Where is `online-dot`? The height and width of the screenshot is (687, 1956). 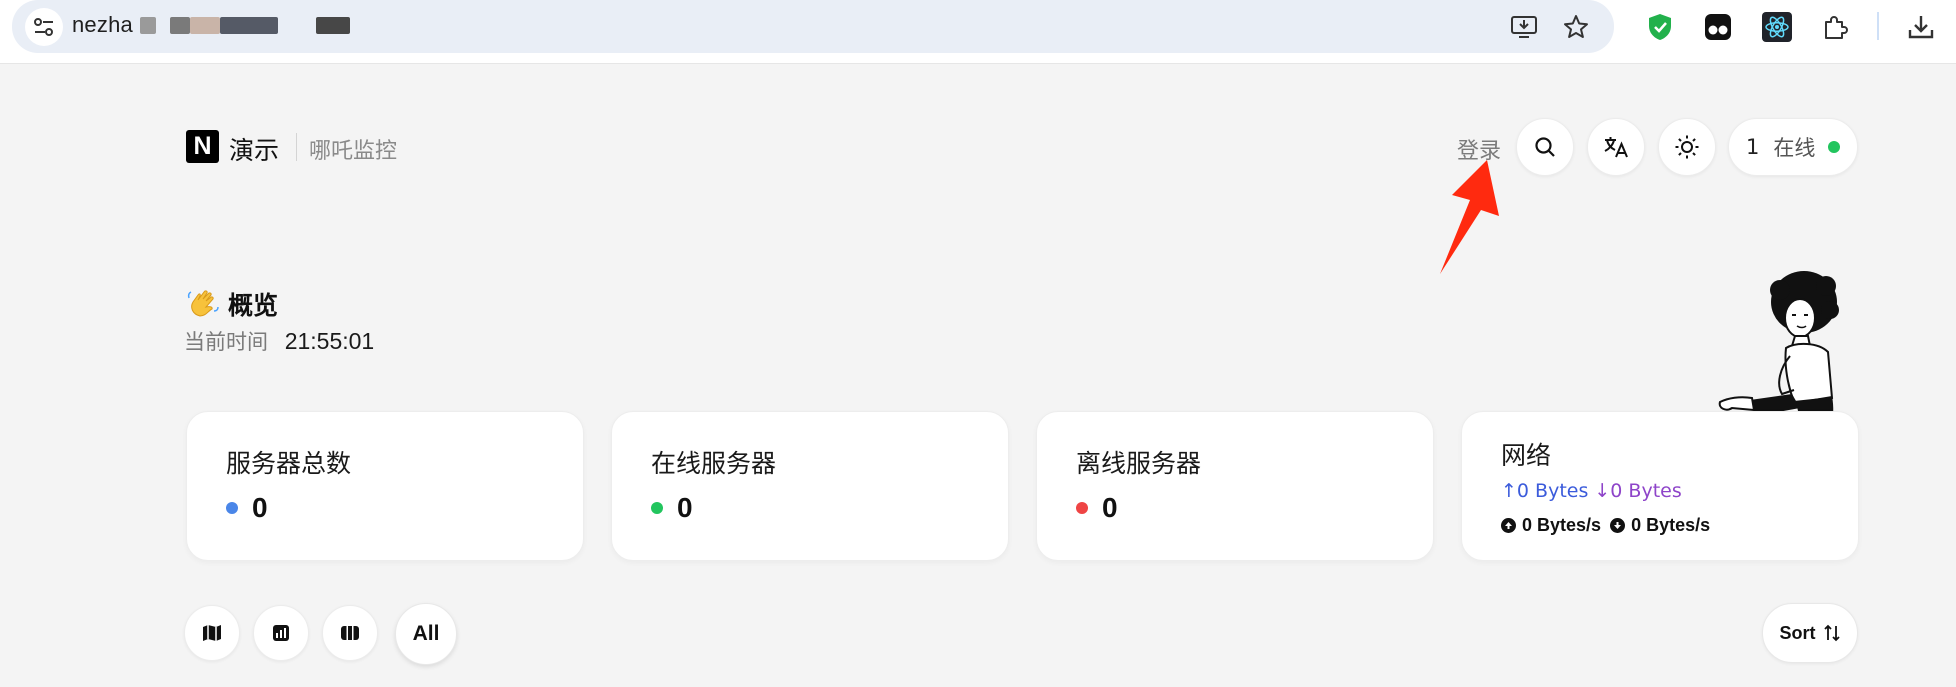 online-dot is located at coordinates (1834, 147).